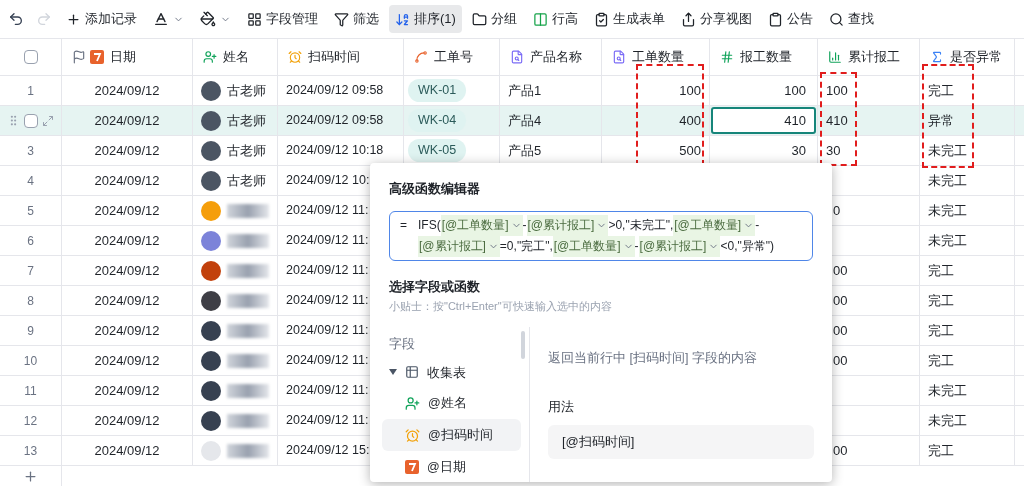 The width and height of the screenshot is (1024, 486). What do you see at coordinates (437, 150) in the screenshot?
I see `order-tag: WK-05` at bounding box center [437, 150].